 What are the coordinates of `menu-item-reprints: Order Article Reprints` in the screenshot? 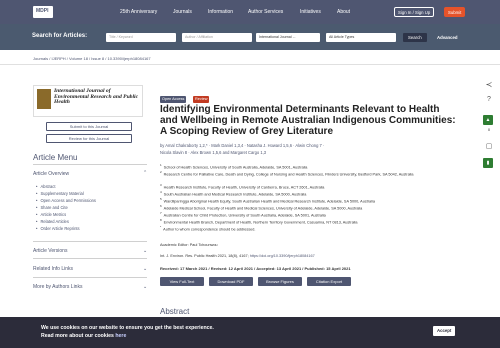 It's located at (57, 228).